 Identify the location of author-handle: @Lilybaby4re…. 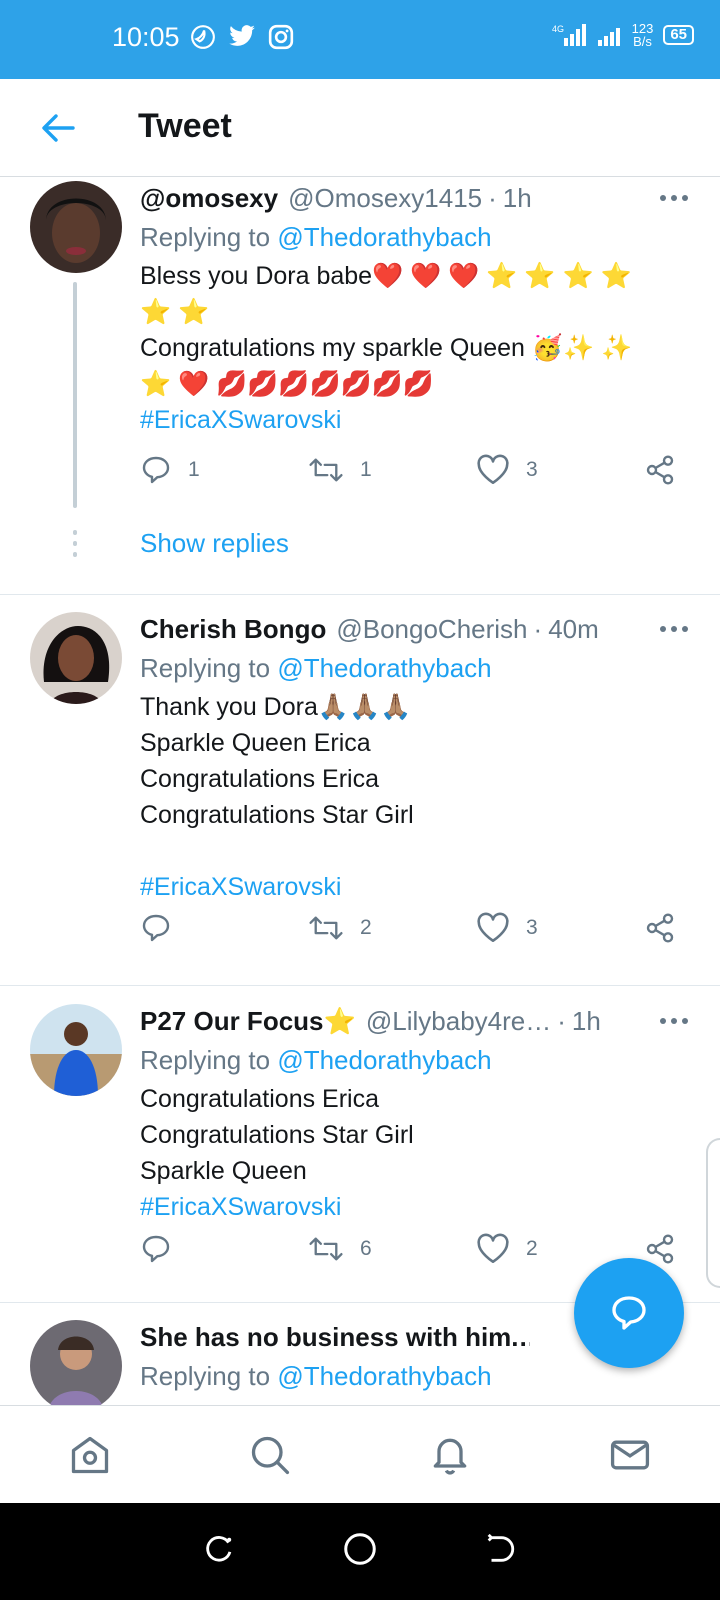
(458, 1021).